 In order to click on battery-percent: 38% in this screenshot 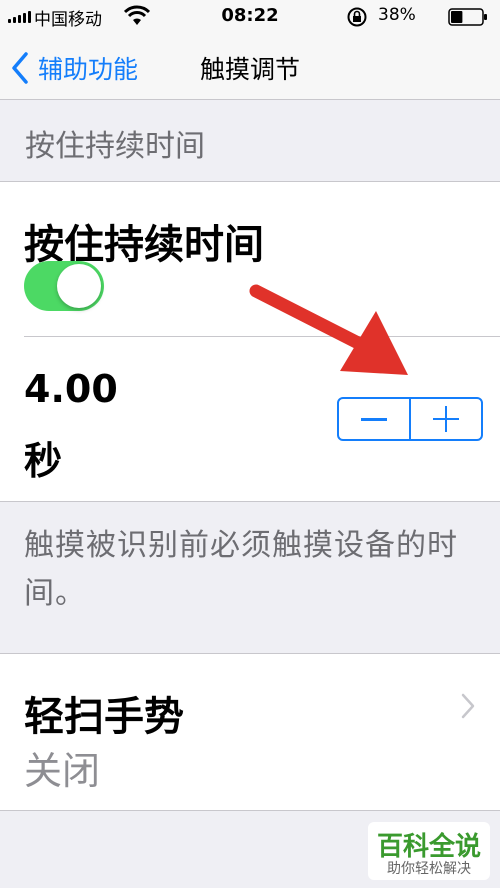, I will do `click(397, 15)`.